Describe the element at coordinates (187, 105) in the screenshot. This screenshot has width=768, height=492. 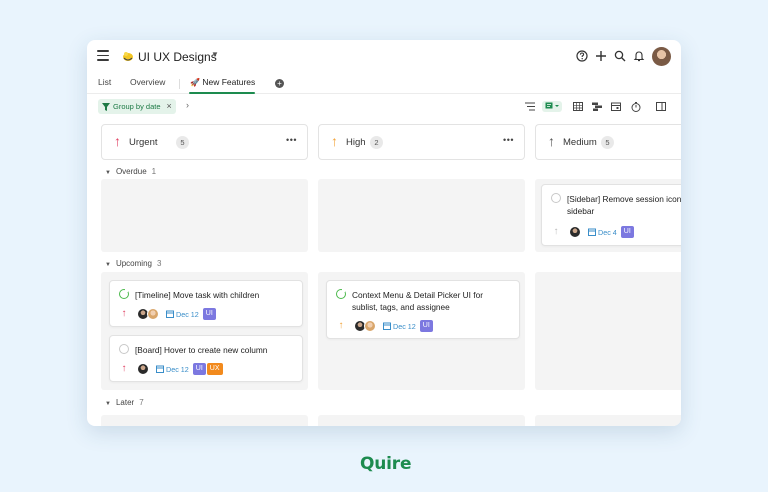
I see `chevron-right-icon: ›` at that location.